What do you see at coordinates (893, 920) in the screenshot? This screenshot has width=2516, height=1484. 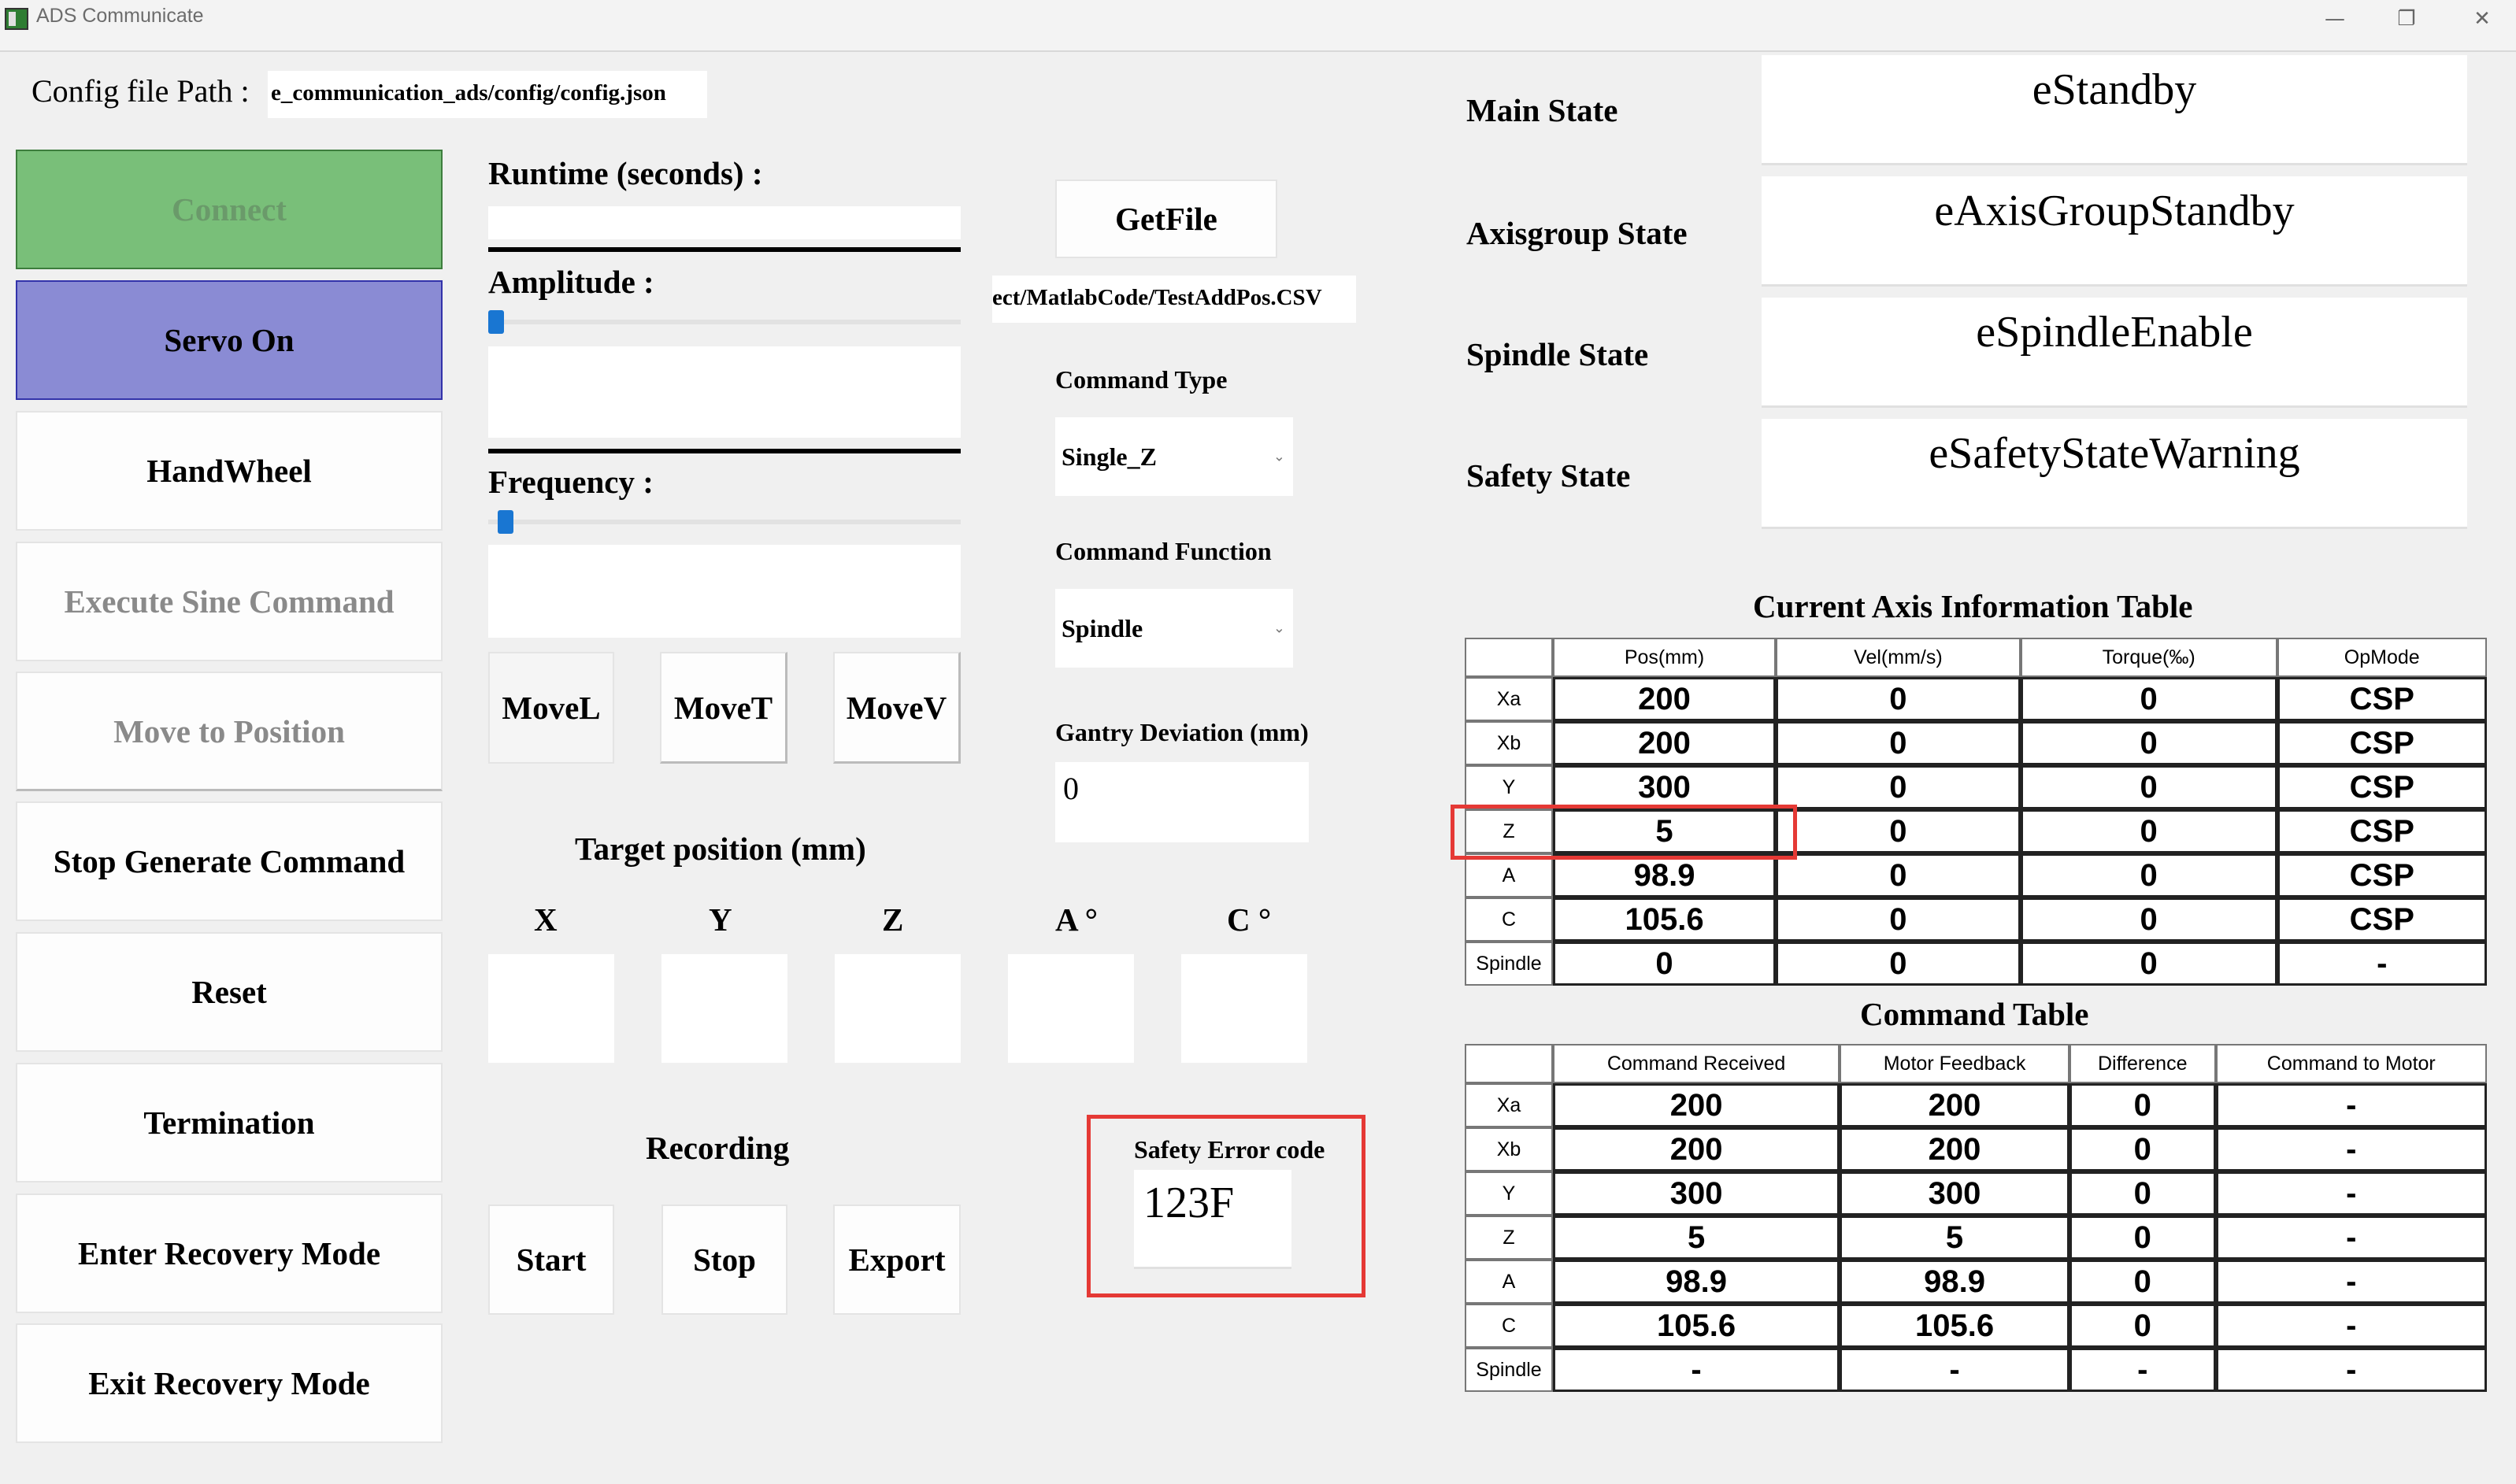 I see `target-axis-label-z: Z` at bounding box center [893, 920].